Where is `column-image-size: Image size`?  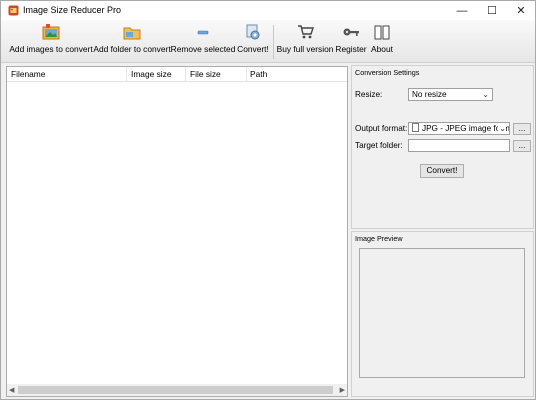 column-image-size: Image size is located at coordinates (151, 74).